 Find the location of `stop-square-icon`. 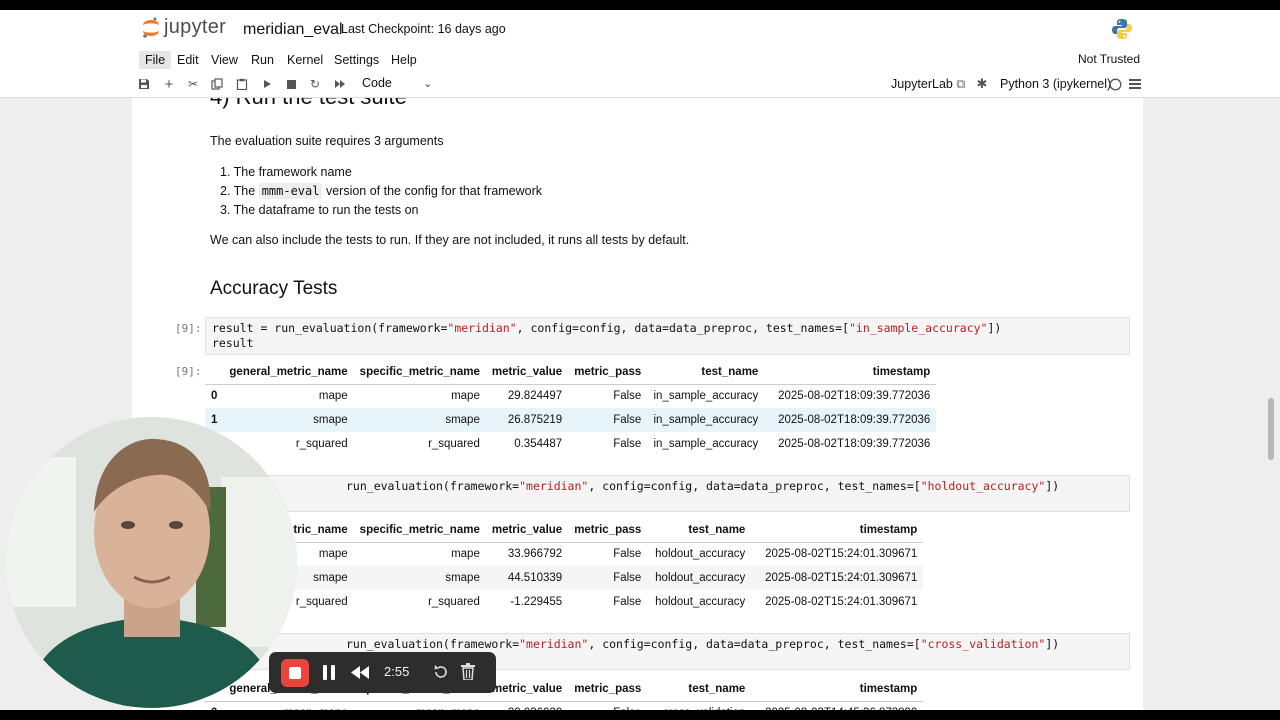

stop-square-icon is located at coordinates (295, 673).